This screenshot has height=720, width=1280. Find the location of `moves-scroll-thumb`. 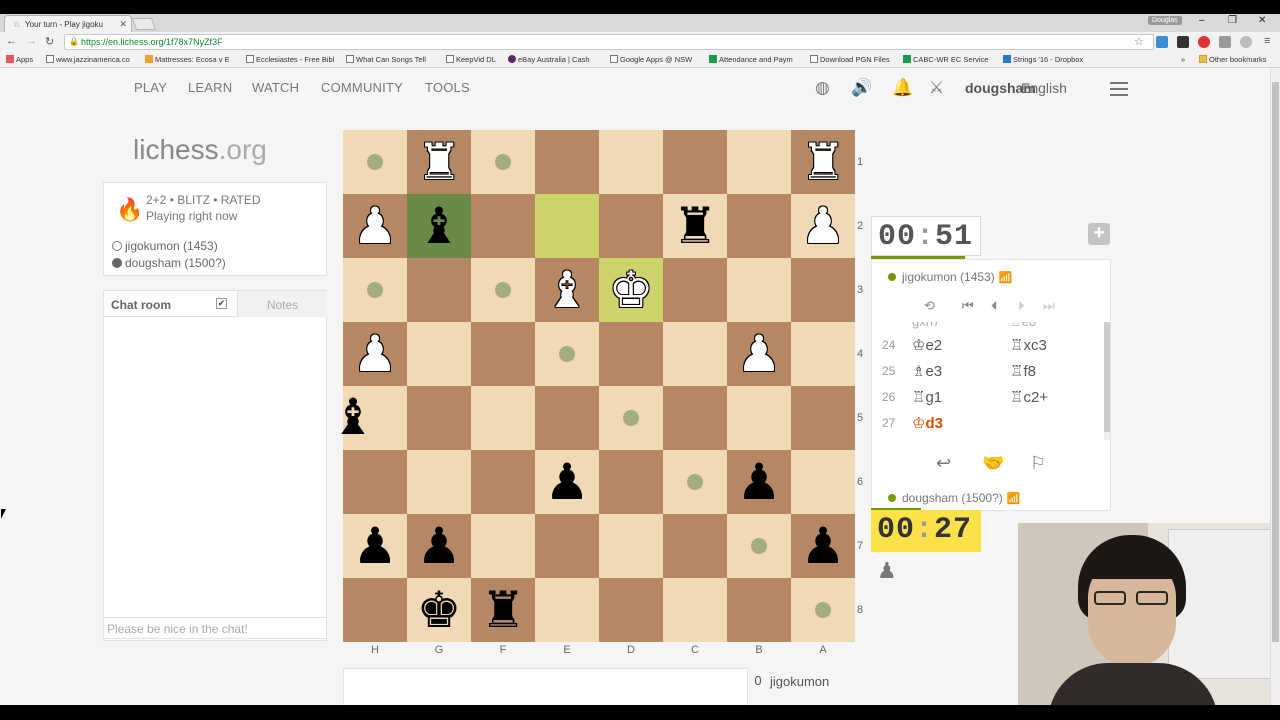

moves-scroll-thumb is located at coordinates (1107, 377).